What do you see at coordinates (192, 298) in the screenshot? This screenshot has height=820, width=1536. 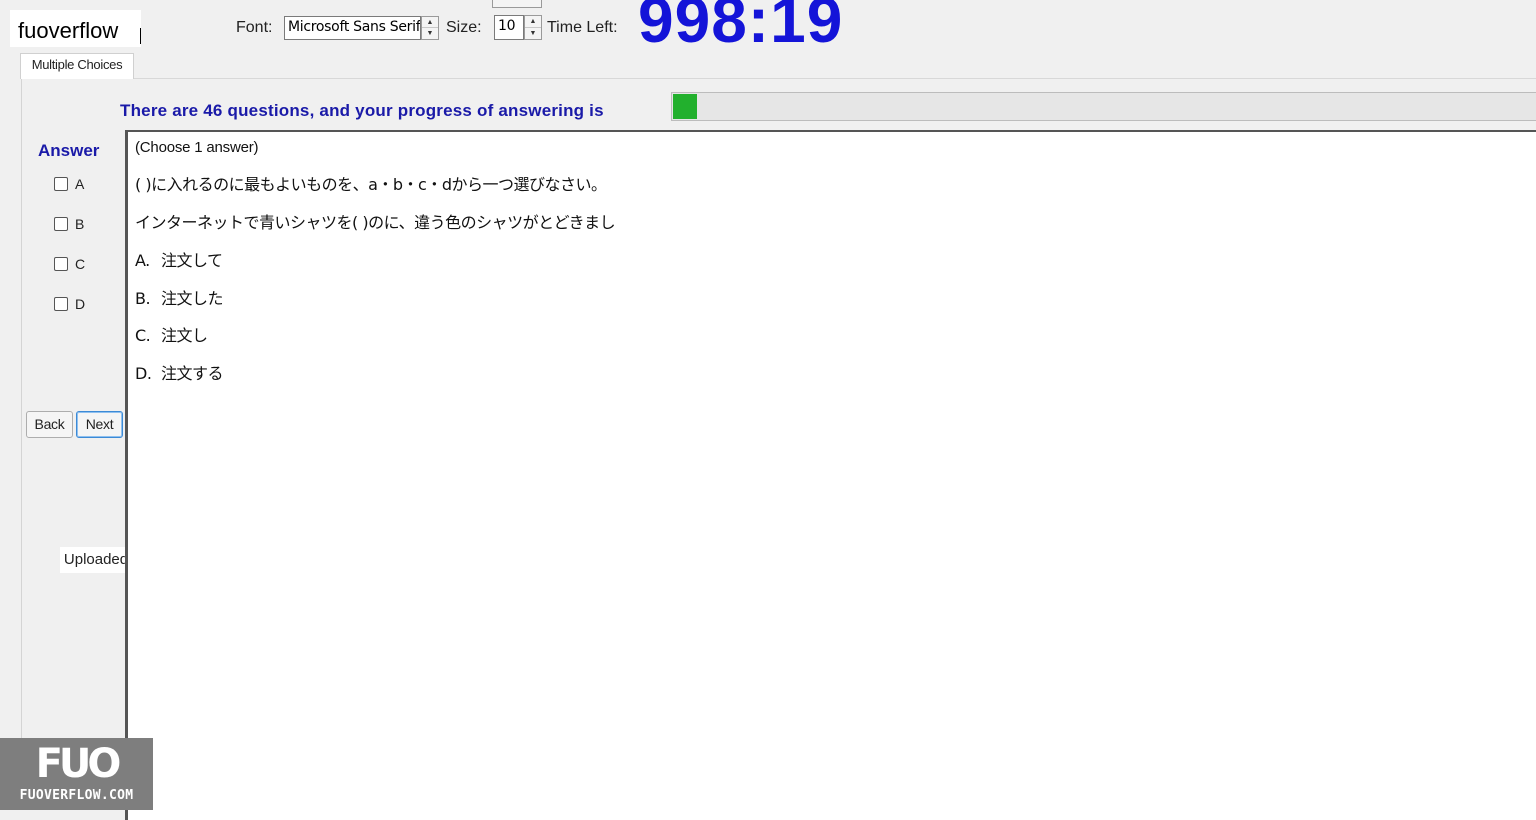 I see `choice-text: 注文した` at bounding box center [192, 298].